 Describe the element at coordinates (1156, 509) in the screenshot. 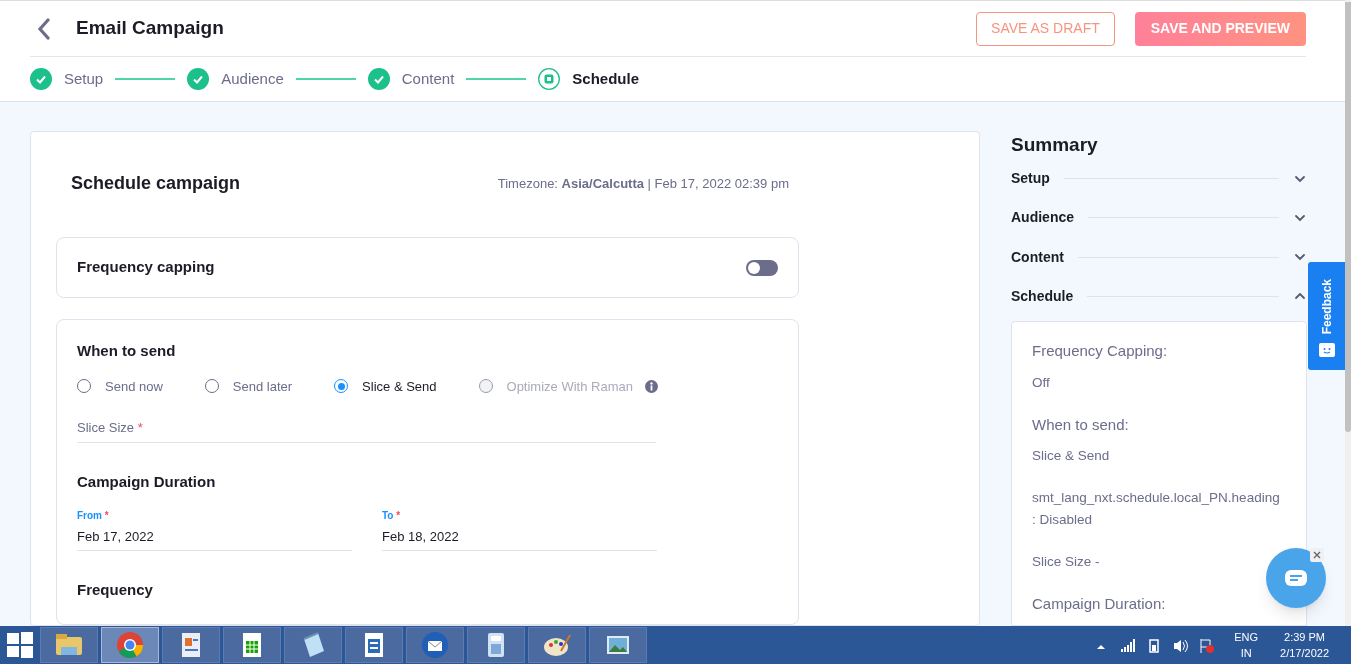

I see `summary-value: smt_lang_nxt.schedule.local_PN.heading : Disabled` at that location.